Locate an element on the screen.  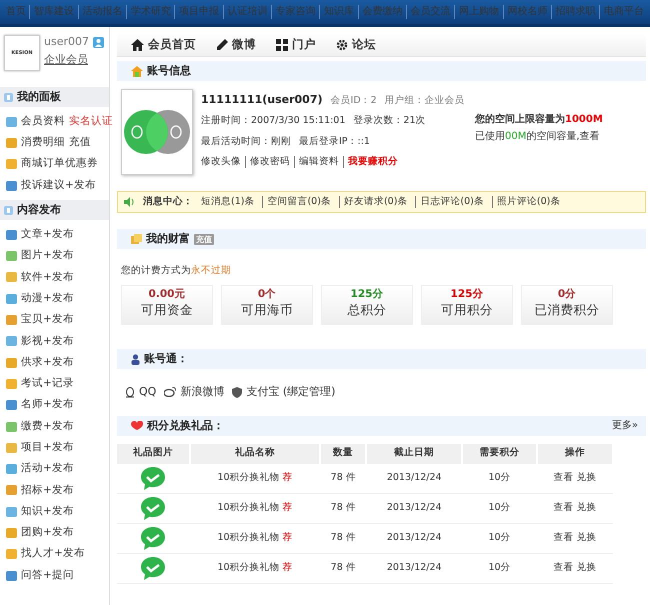
user-card-icon is located at coordinates (98, 42).